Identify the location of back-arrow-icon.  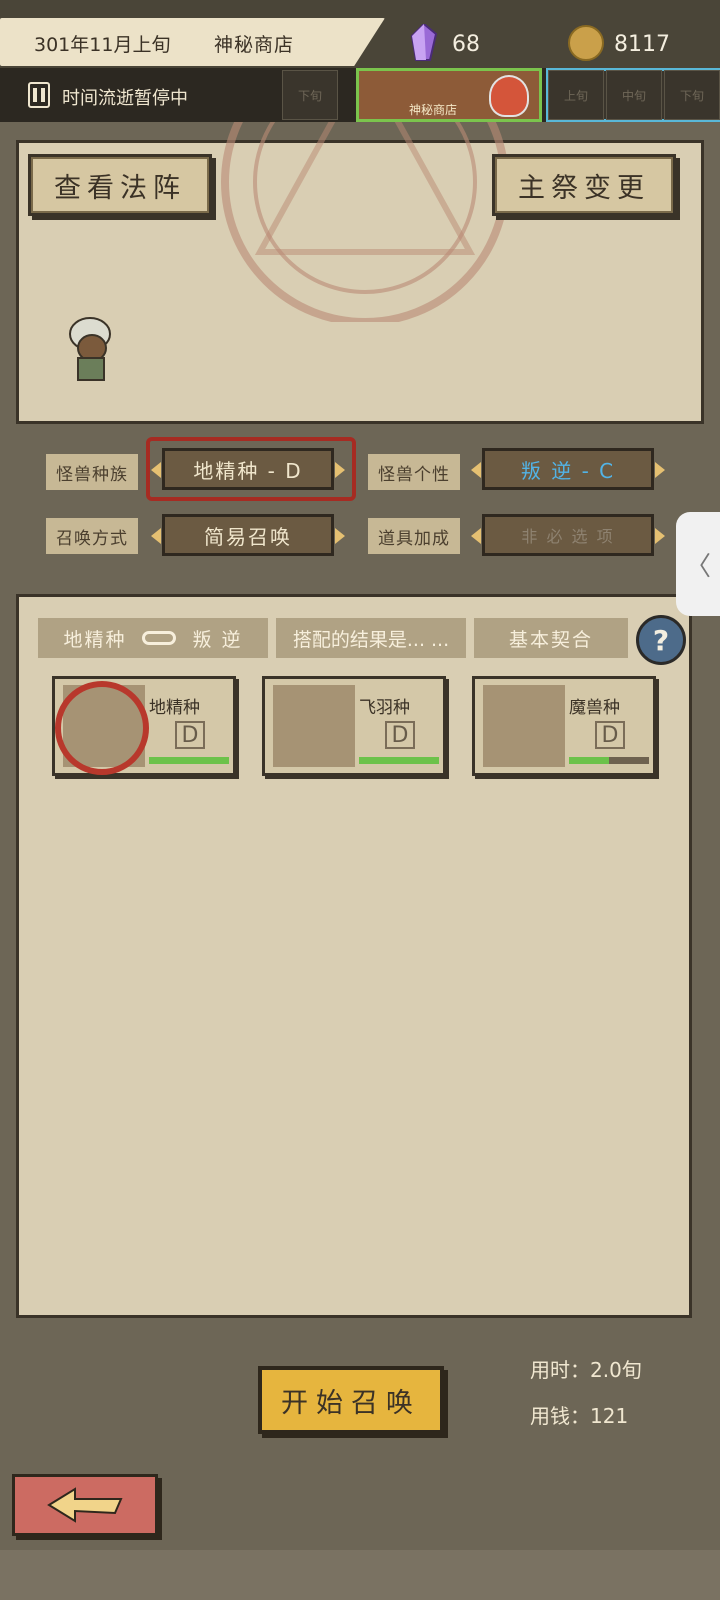
(85, 1505).